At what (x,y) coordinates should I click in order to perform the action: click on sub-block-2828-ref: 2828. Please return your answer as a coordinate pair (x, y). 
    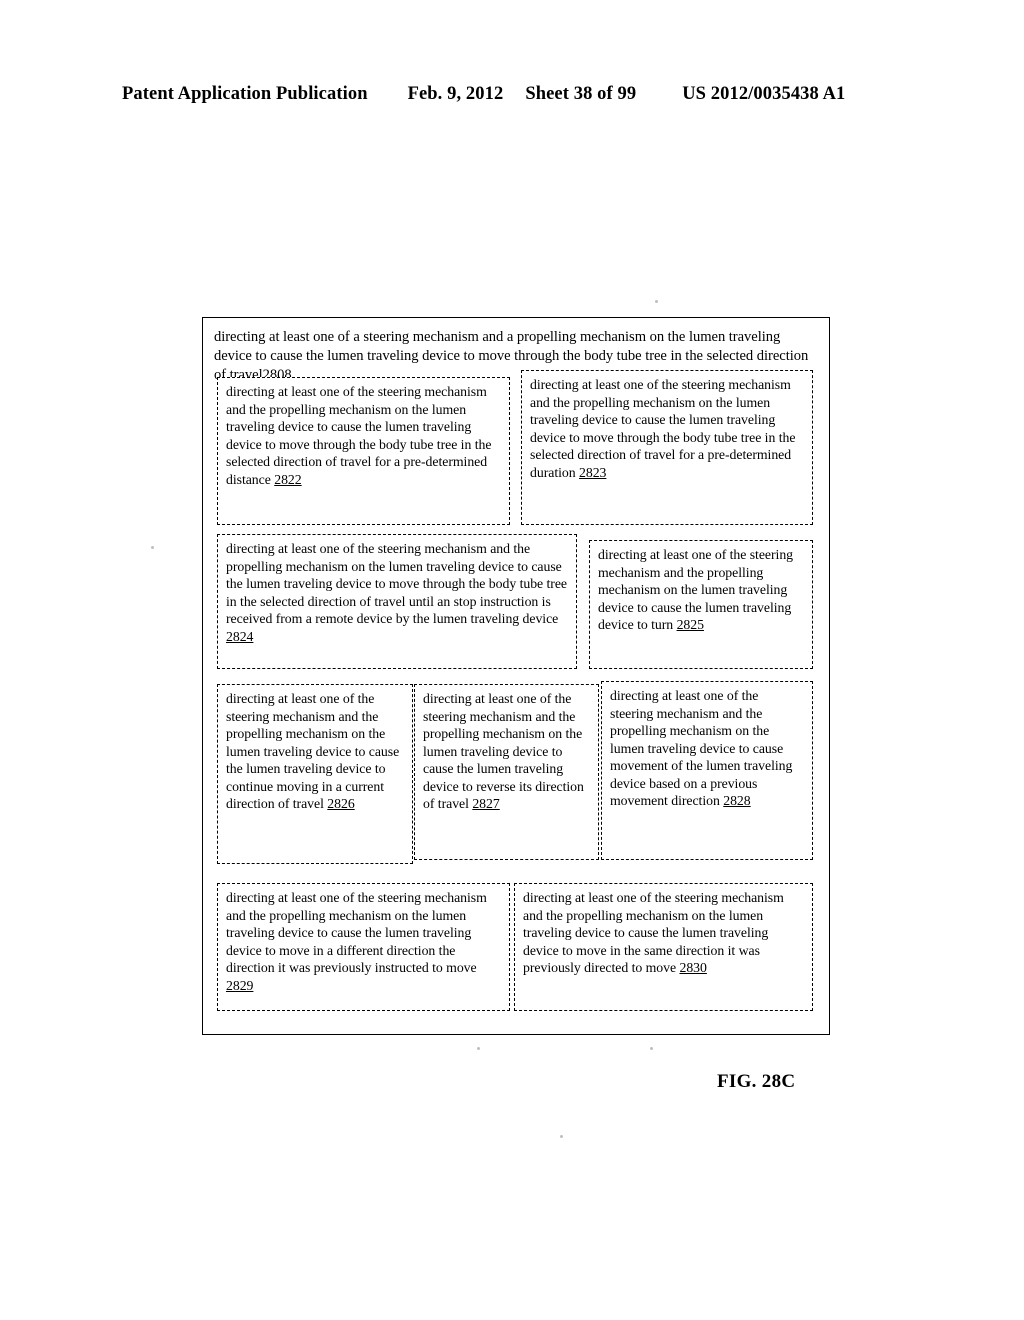
    Looking at the image, I should click on (737, 801).